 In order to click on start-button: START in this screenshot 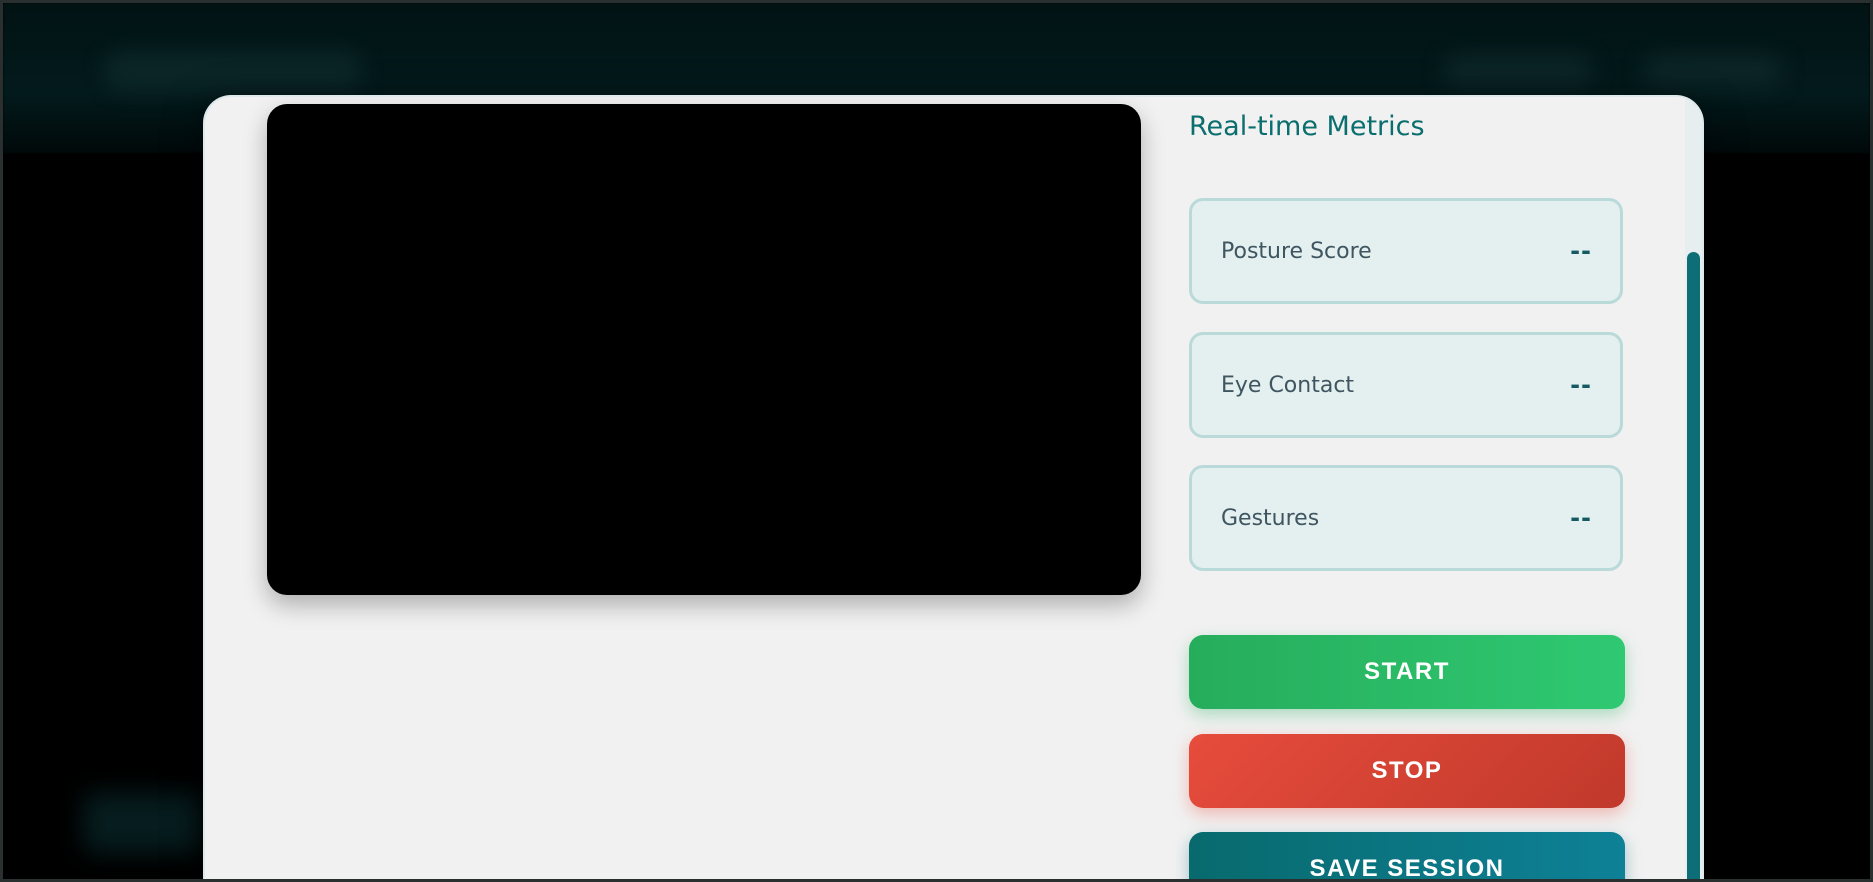, I will do `click(1407, 672)`.